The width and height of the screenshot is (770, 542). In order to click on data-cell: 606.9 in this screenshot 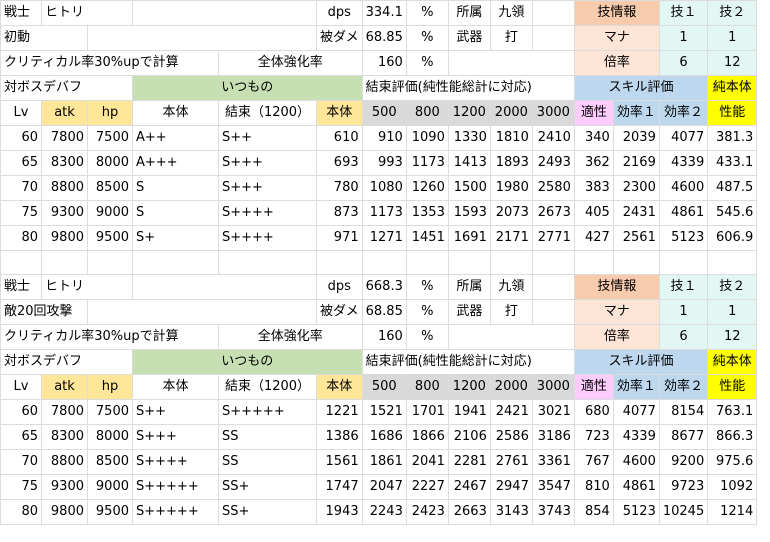, I will do `click(732, 238)`.